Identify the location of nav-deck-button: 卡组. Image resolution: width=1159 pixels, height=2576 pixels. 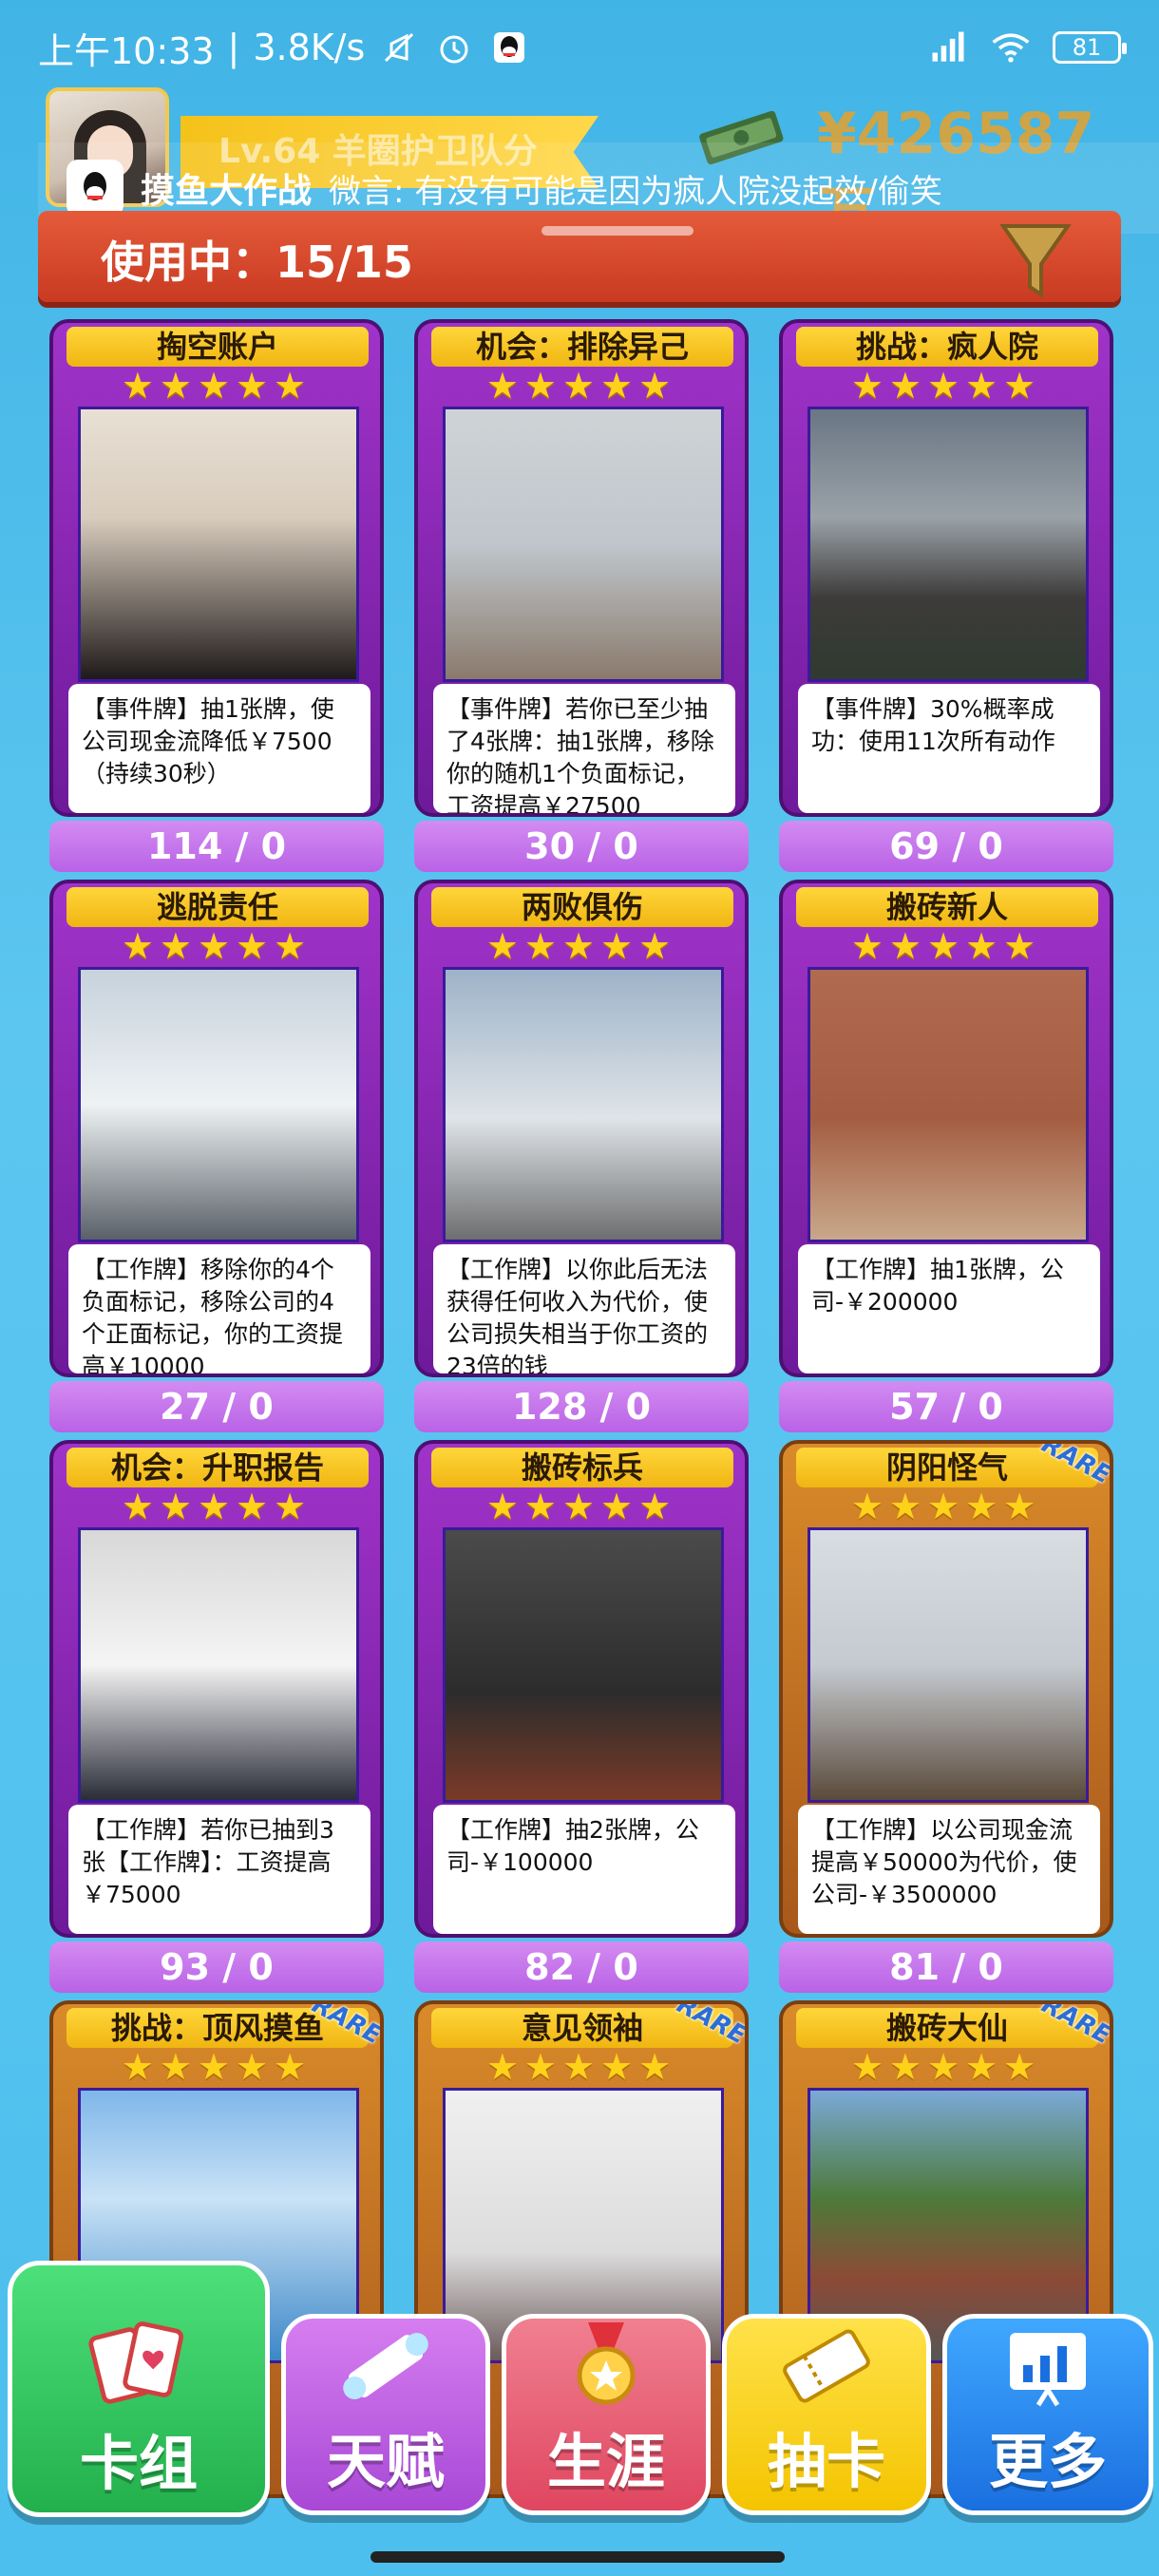
(139, 2389).